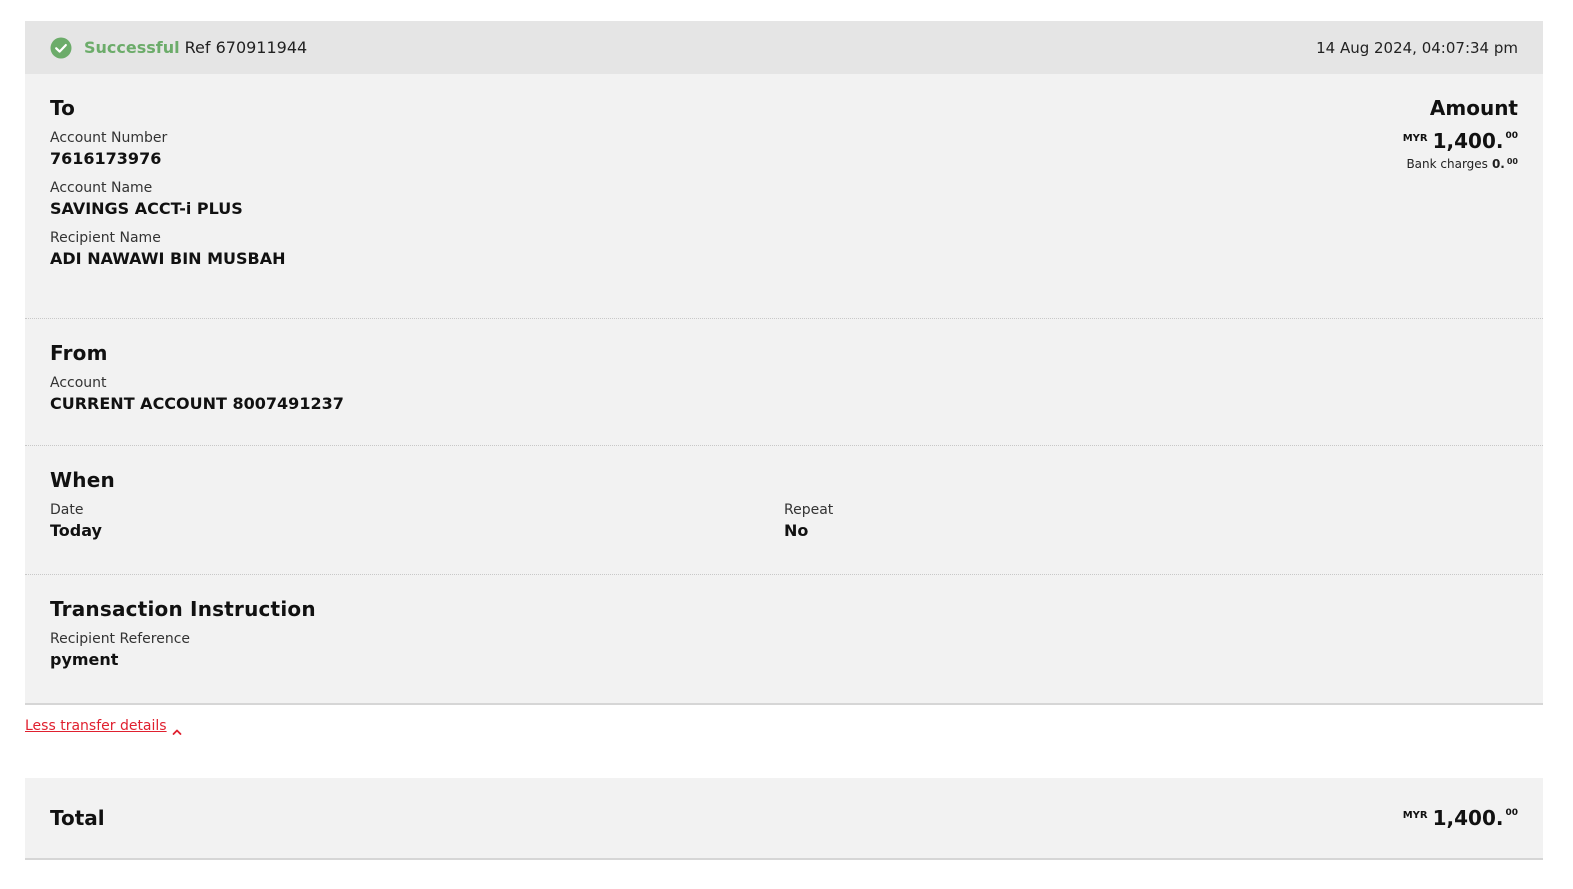  I want to click on status-label: Successful, so click(132, 47).